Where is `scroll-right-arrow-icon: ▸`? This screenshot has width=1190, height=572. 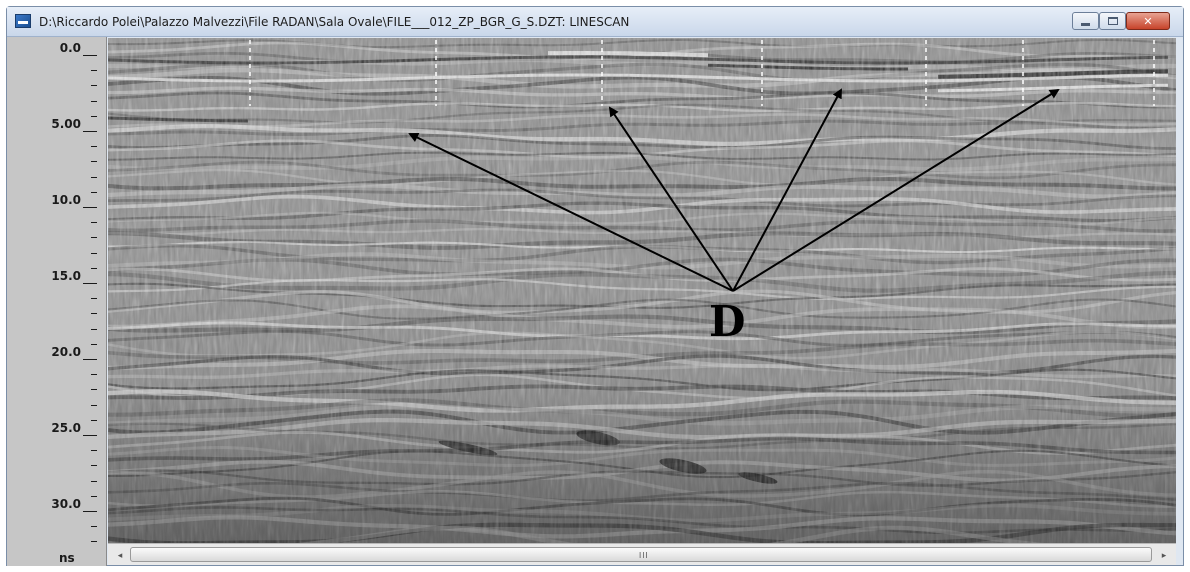 scroll-right-arrow-icon: ▸ is located at coordinates (1164, 555).